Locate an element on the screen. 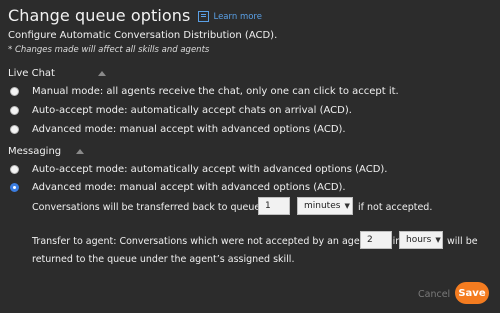 The image size is (500, 313). select-value: hours is located at coordinates (419, 240).